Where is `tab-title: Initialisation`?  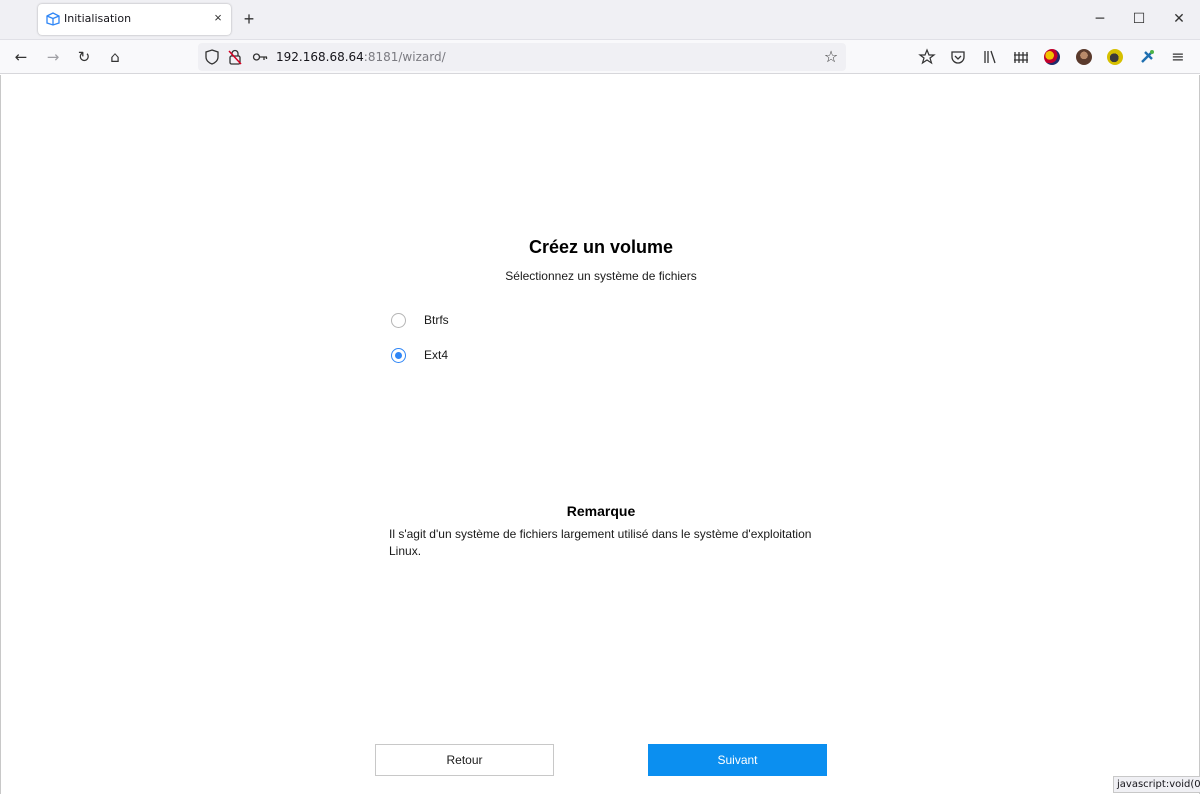
tab-title: Initialisation is located at coordinates (98, 18).